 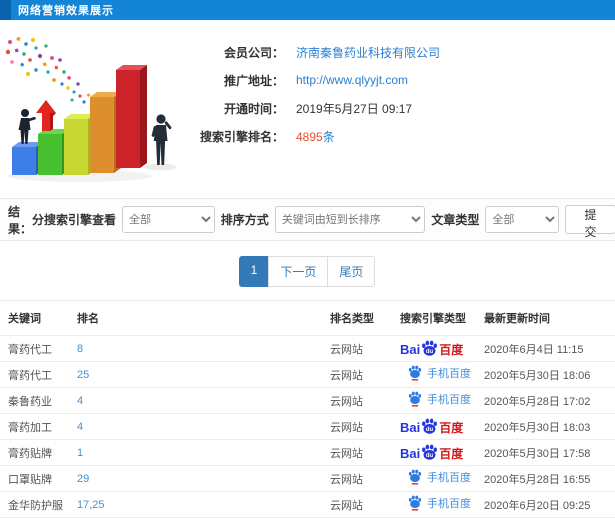 What do you see at coordinates (368, 52) in the screenshot?
I see `company-link: 济南秦鲁药业科技有限公司` at bounding box center [368, 52].